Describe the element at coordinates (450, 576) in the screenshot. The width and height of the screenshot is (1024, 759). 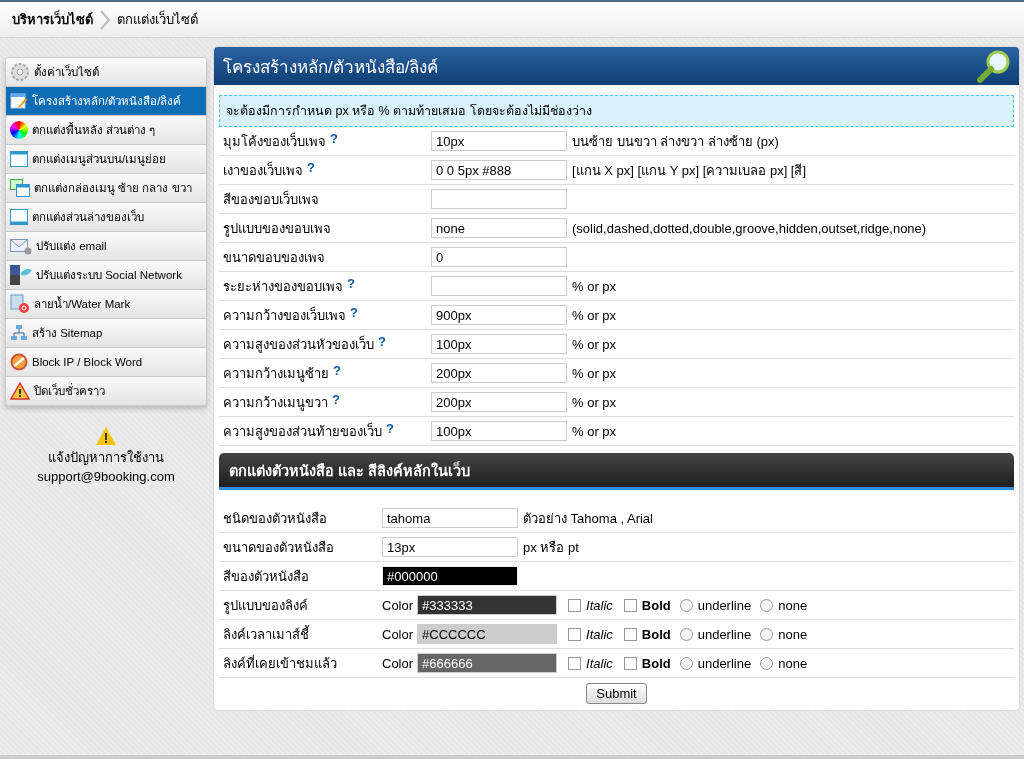
I see `color-field: #000000` at that location.